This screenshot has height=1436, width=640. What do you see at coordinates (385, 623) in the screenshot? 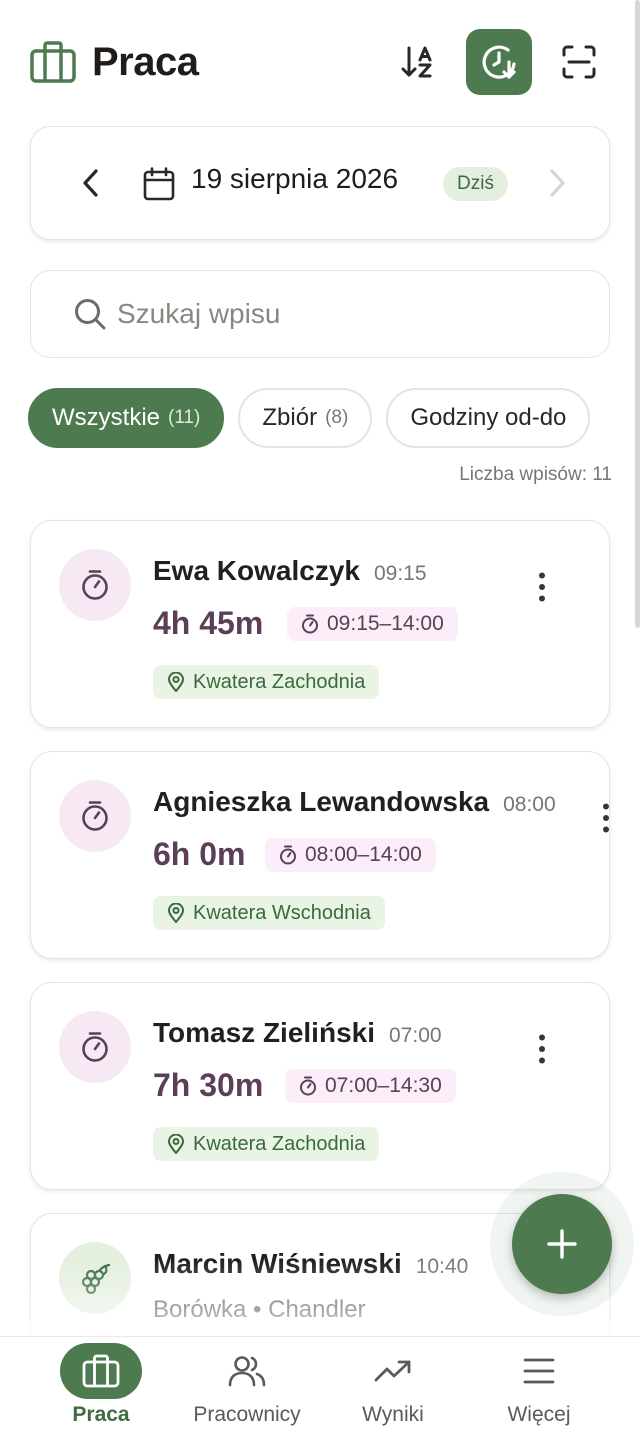
I see `time-range: 09:15–14:00` at bounding box center [385, 623].